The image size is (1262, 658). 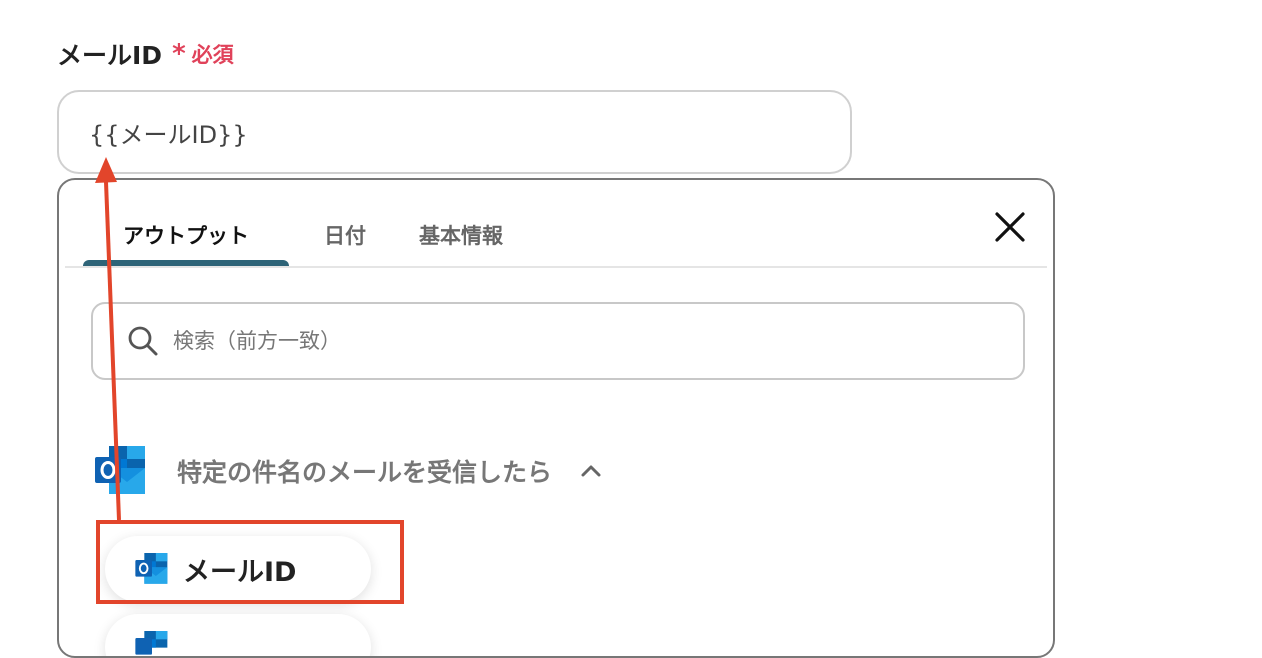 I want to click on tab-output: アウトプット, so click(x=186, y=236).